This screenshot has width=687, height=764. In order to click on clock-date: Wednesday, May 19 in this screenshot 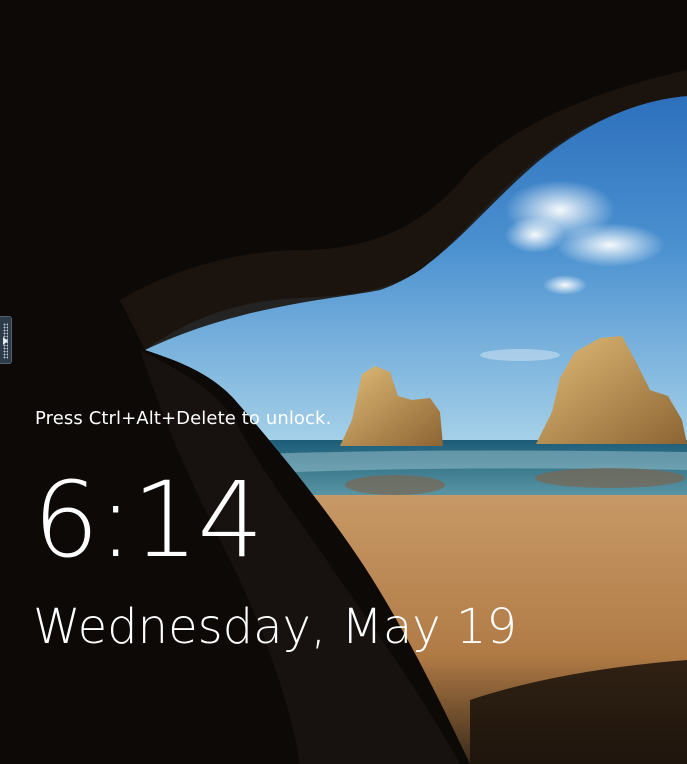, I will do `click(275, 627)`.